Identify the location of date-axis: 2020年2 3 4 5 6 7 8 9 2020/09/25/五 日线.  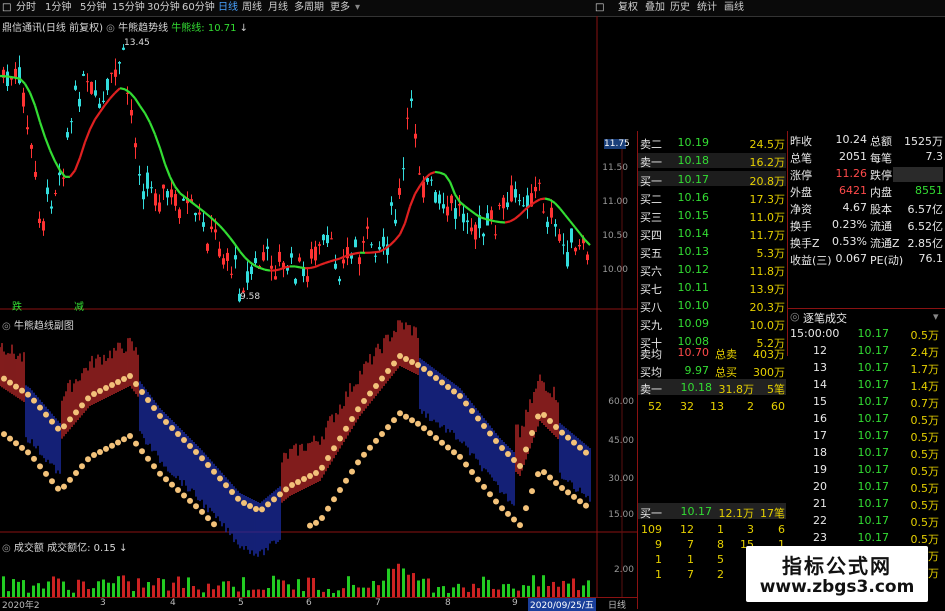
(318, 603).